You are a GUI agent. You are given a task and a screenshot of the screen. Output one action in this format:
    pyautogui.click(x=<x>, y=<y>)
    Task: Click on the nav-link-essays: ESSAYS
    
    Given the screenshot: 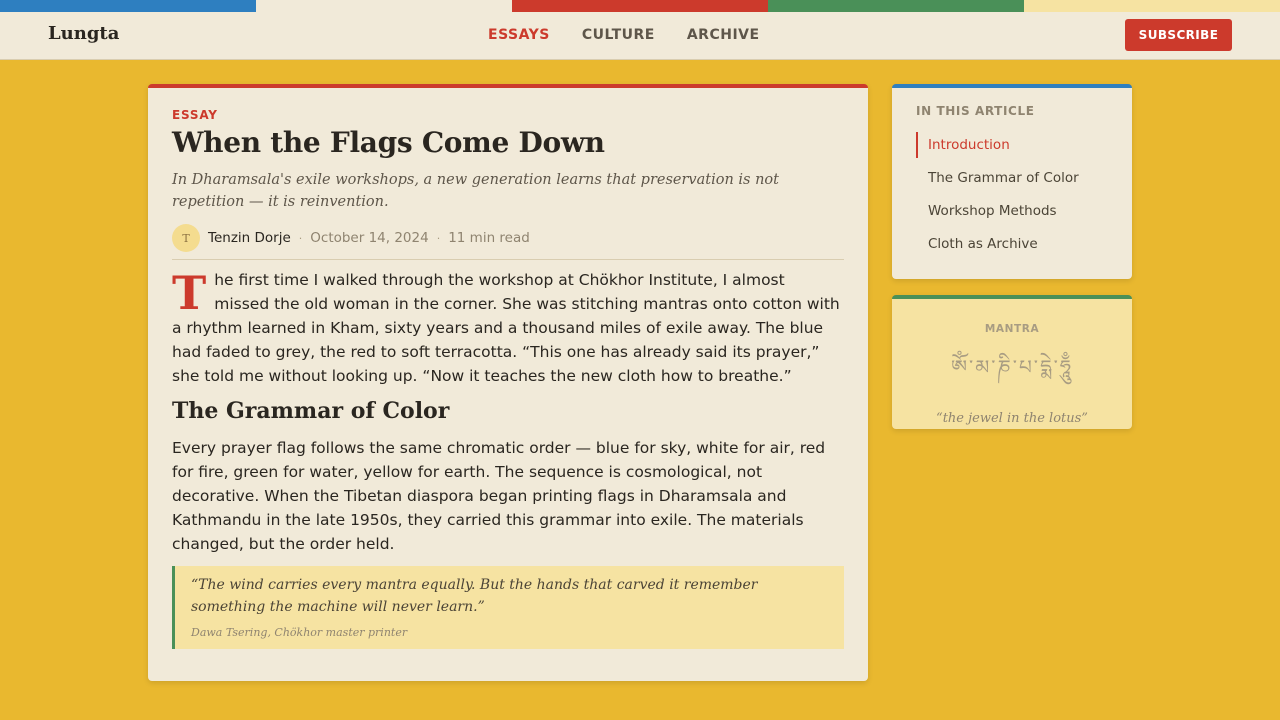 What is the action you would take?
    pyautogui.click(x=519, y=35)
    